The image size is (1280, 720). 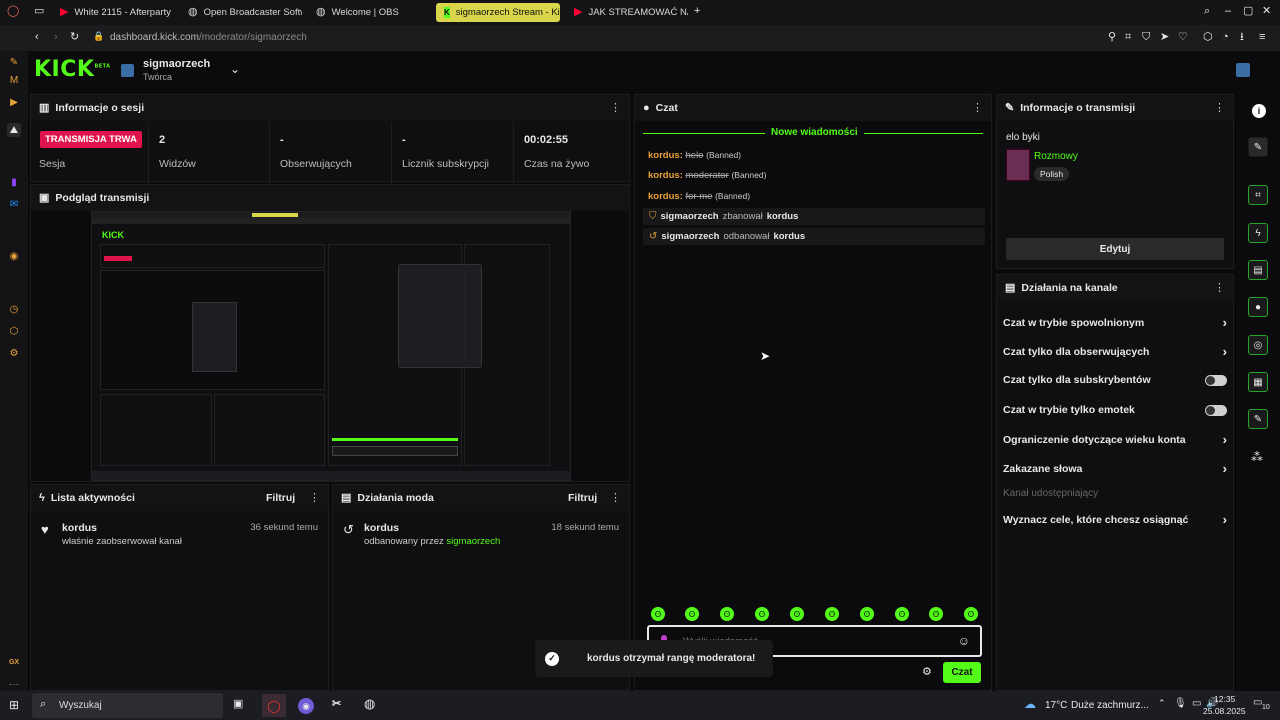 What do you see at coordinates (14, 353) in the screenshot?
I see `settings-icon: ⚙` at bounding box center [14, 353].